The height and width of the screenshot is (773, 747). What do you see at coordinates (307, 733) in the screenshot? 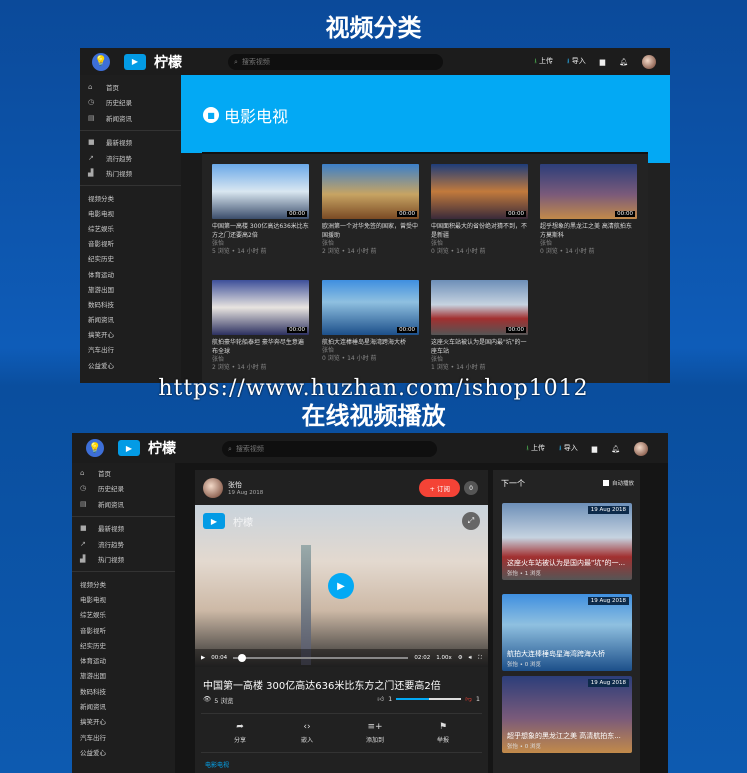
I see `embed-button: ‹› 嵌入` at bounding box center [307, 733].